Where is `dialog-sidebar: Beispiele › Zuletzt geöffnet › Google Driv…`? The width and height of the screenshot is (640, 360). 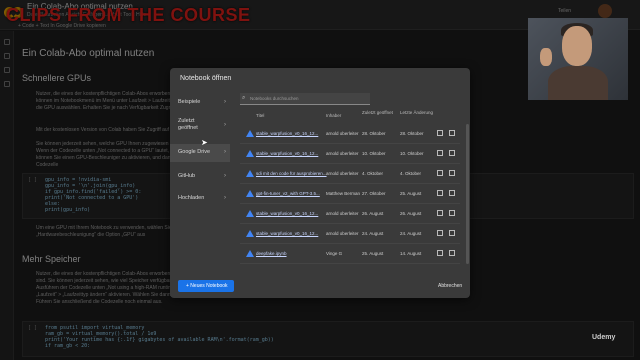
dialog-sidebar: Beispiele › Zuletzt geöffnet › Google Driv… is located at coordinates (200, 178).